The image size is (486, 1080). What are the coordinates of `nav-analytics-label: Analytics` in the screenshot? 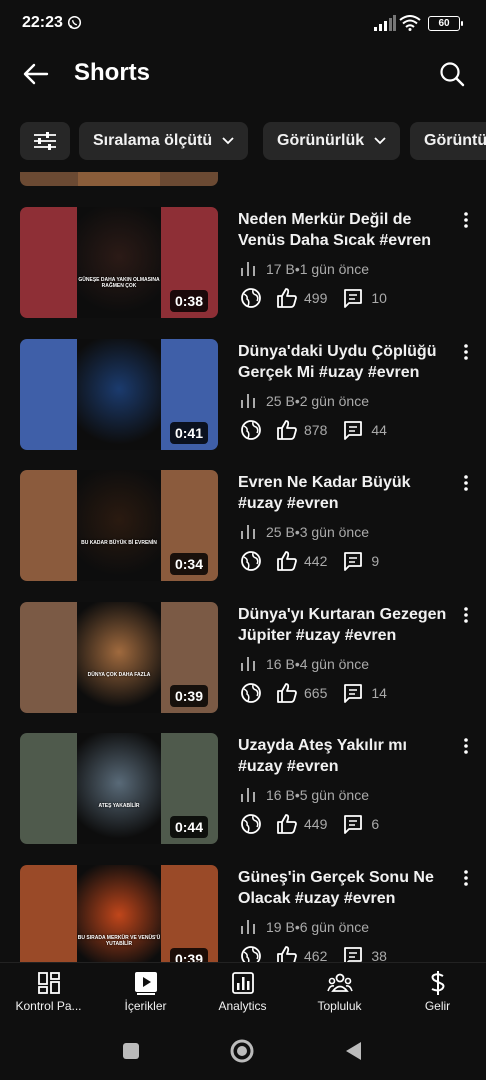 It's located at (242, 1006).